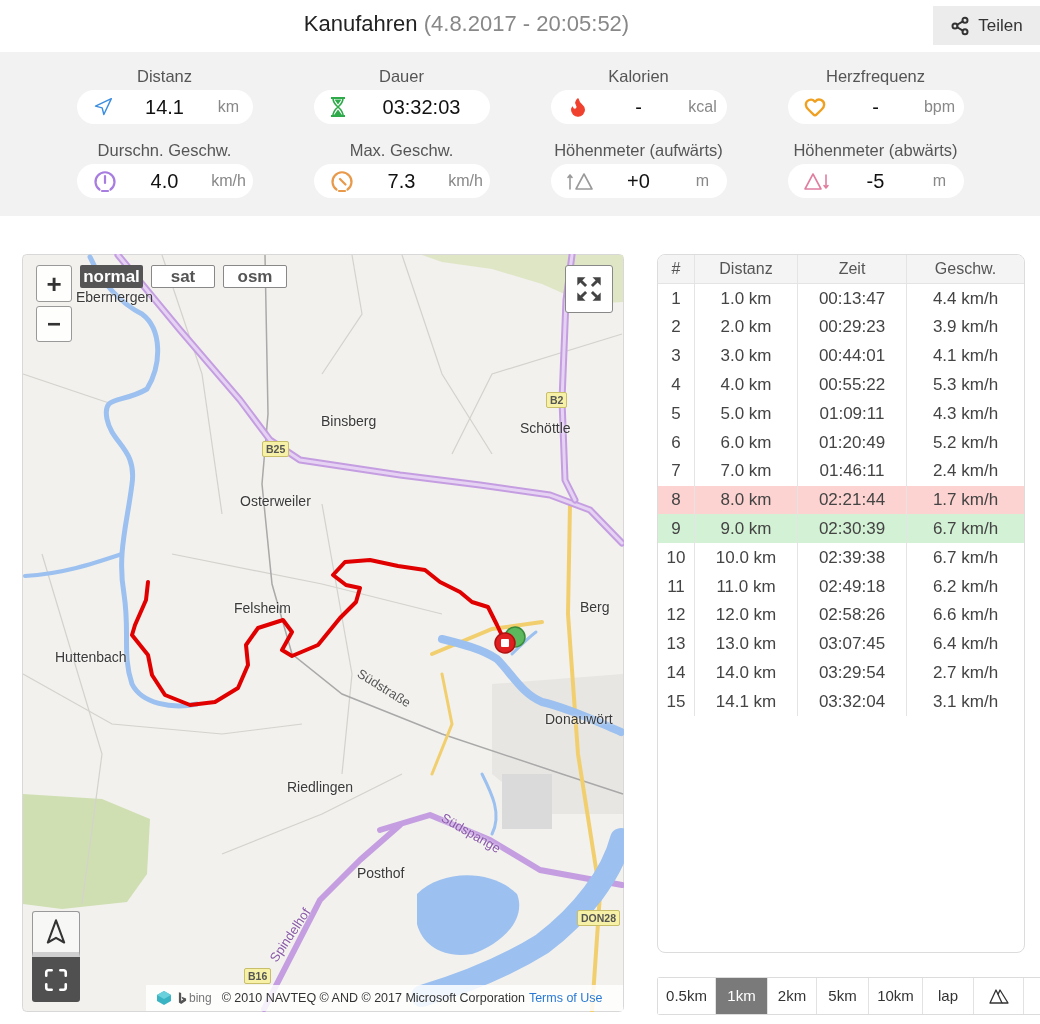  I want to click on place-label: Berg, so click(595, 607).